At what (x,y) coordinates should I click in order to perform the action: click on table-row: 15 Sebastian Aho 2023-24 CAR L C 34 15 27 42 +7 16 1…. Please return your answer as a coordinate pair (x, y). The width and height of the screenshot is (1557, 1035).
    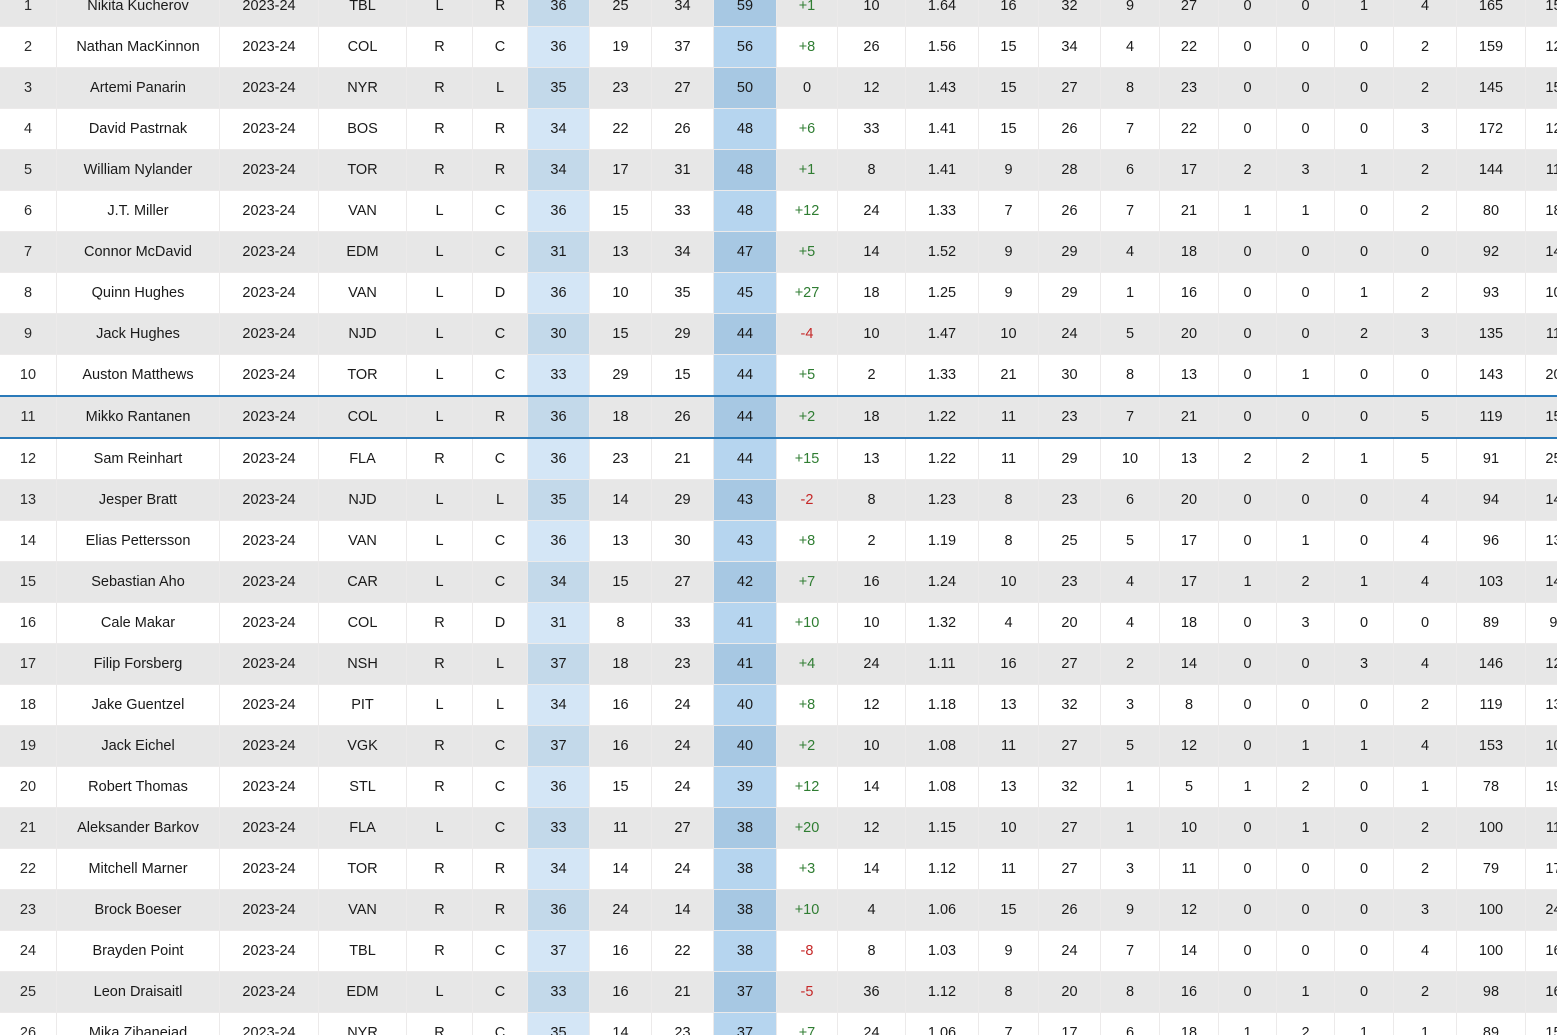
    Looking at the image, I should click on (778, 582).